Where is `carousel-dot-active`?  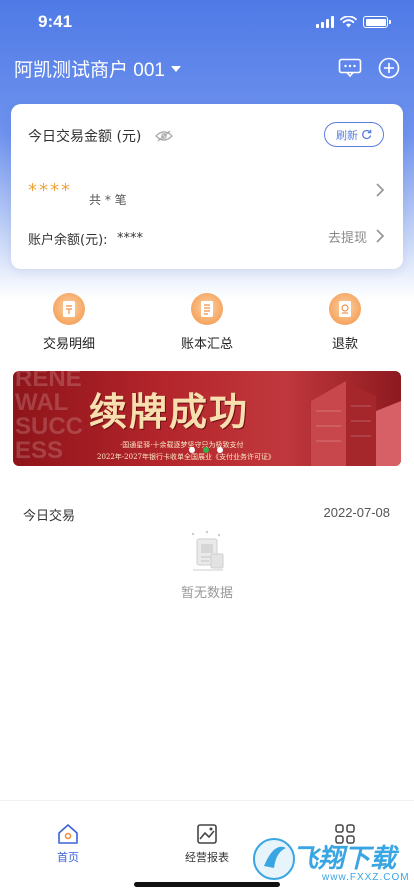 carousel-dot-active is located at coordinates (206, 450).